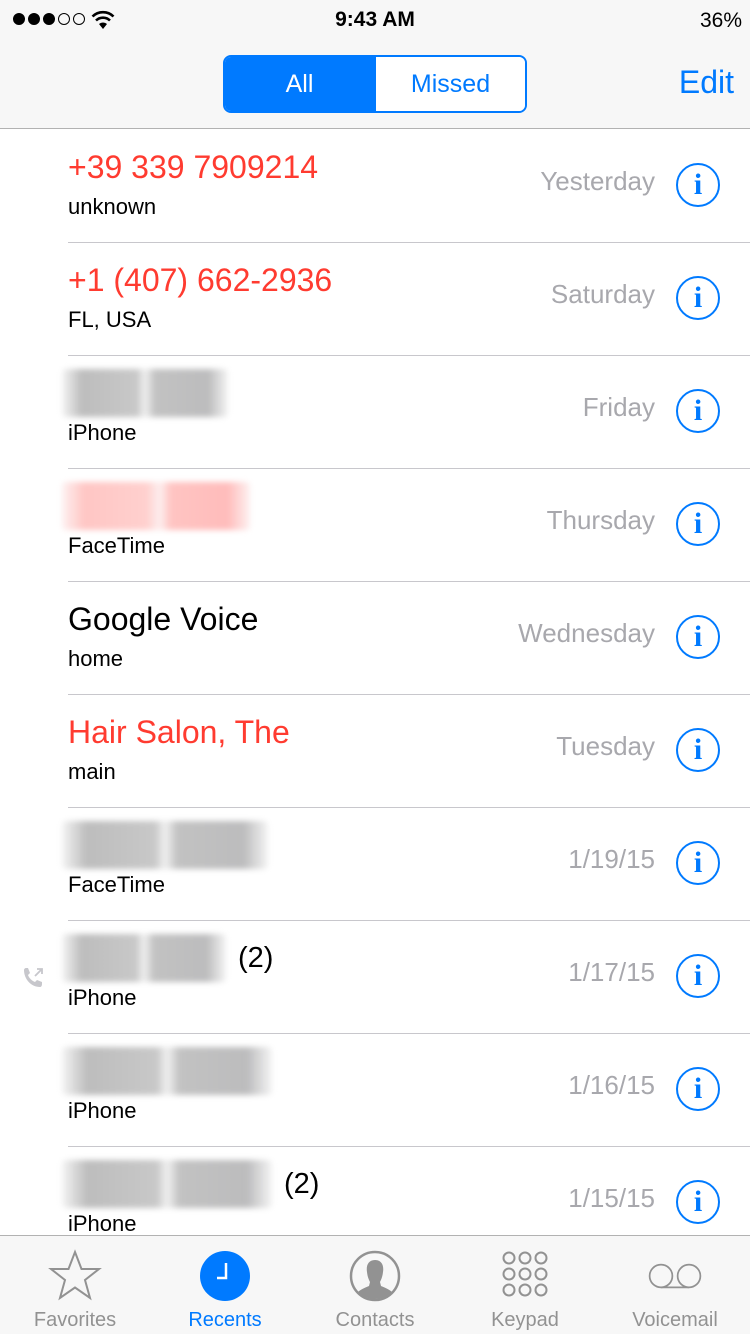 Image resolution: width=750 pixels, height=1334 pixels. I want to click on clock-icon, so click(225, 1276).